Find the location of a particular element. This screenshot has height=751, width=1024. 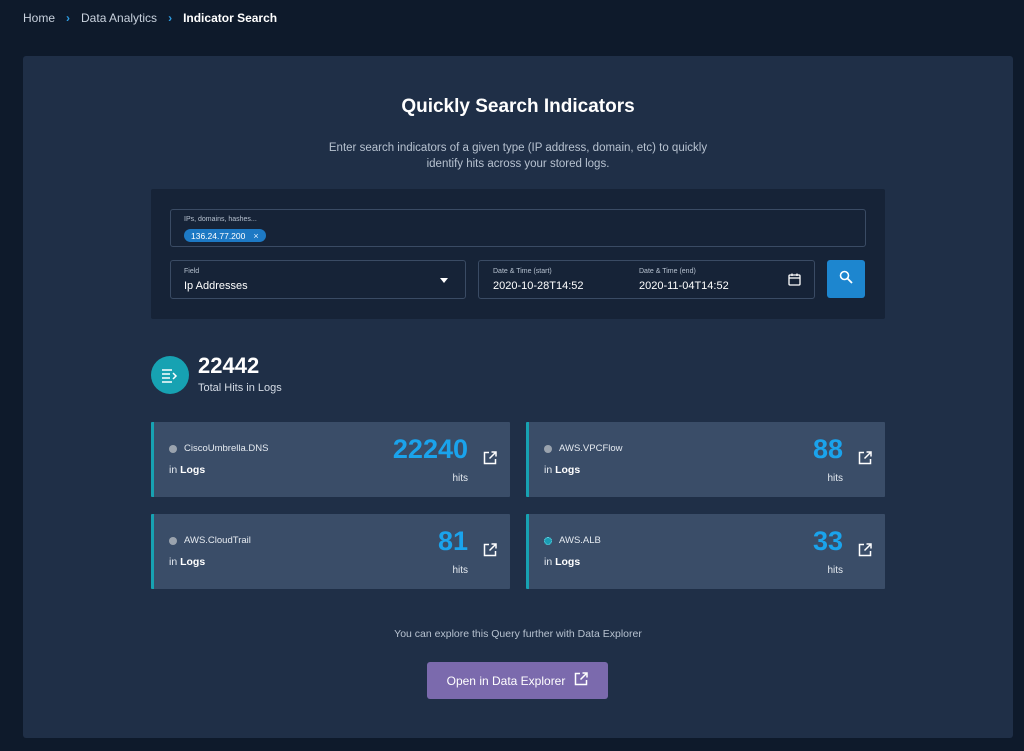

field-label: Field is located at coordinates (192, 271).